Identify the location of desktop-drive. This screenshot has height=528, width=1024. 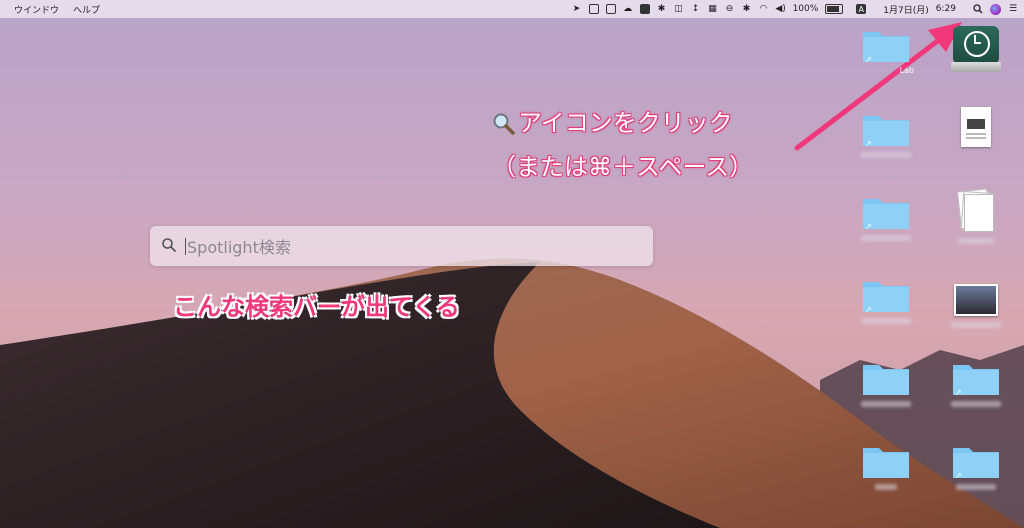
(976, 49).